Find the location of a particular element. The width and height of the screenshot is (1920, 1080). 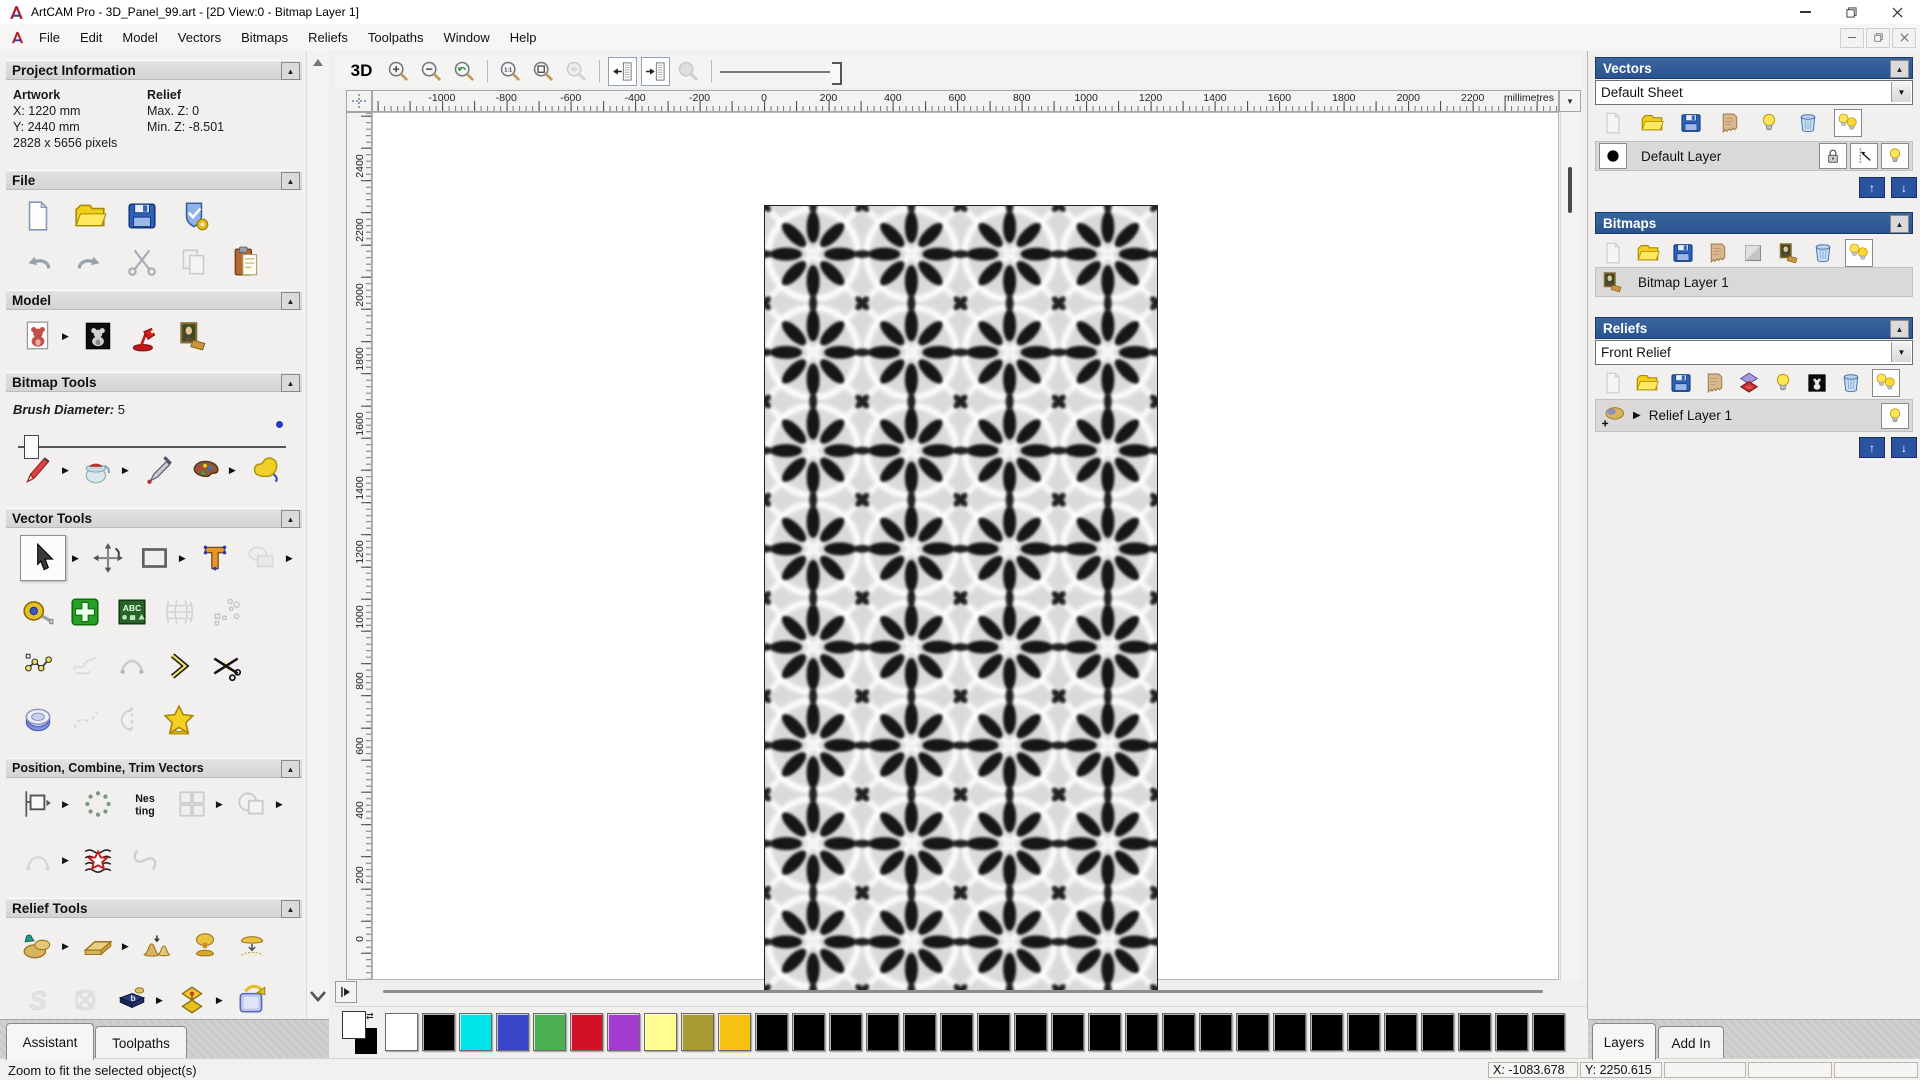

smoothing-icon is located at coordinates (98, 946).